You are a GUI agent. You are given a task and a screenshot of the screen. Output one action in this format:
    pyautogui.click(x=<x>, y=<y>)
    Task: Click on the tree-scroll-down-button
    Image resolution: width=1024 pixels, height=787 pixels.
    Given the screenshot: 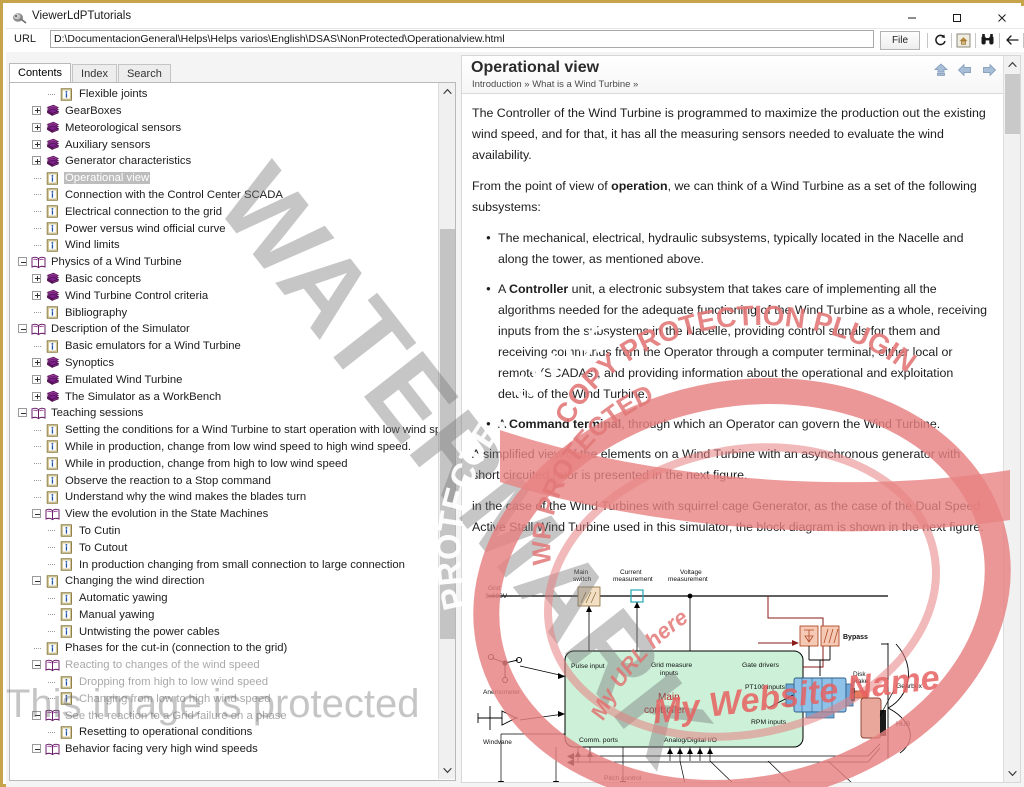 What is the action you would take?
    pyautogui.click(x=447, y=770)
    